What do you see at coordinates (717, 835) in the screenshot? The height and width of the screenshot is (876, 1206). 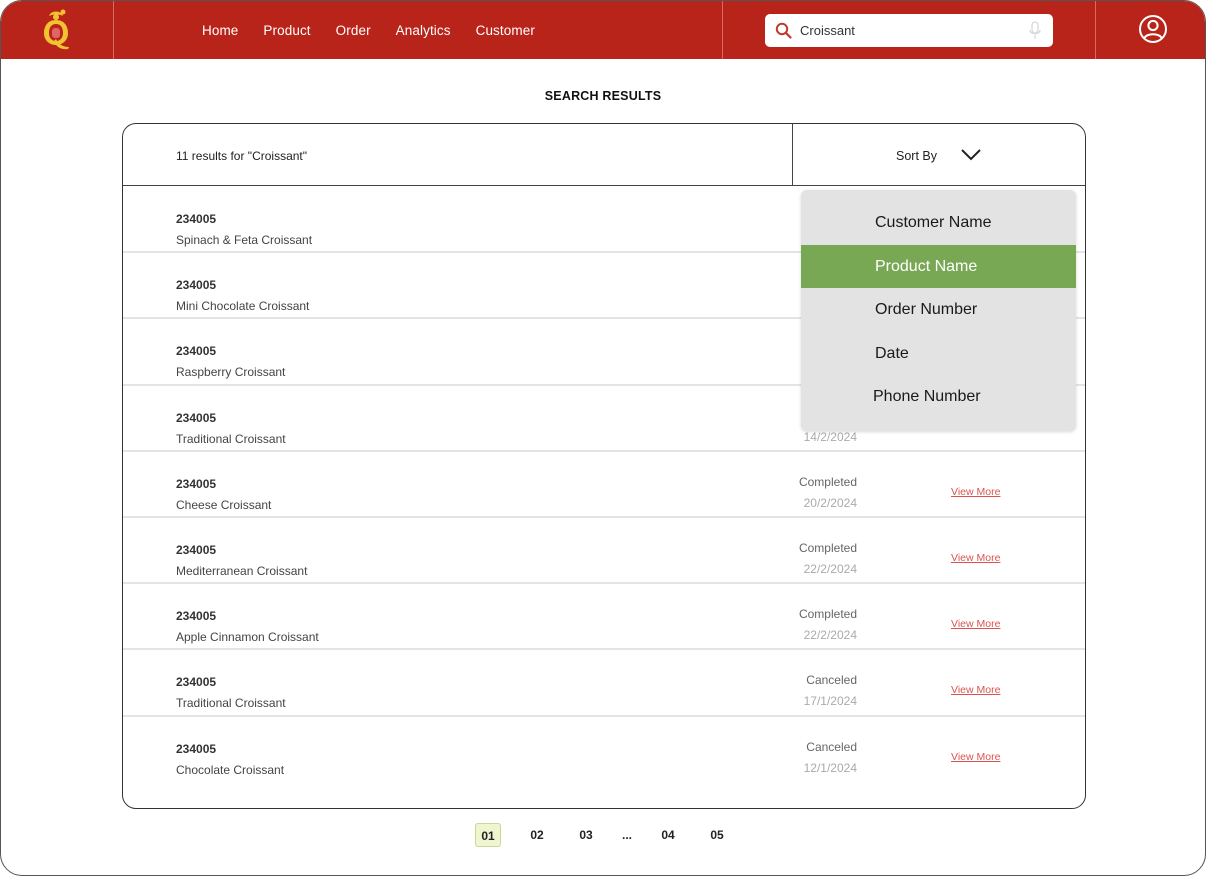 I see `page-05-button: 05` at bounding box center [717, 835].